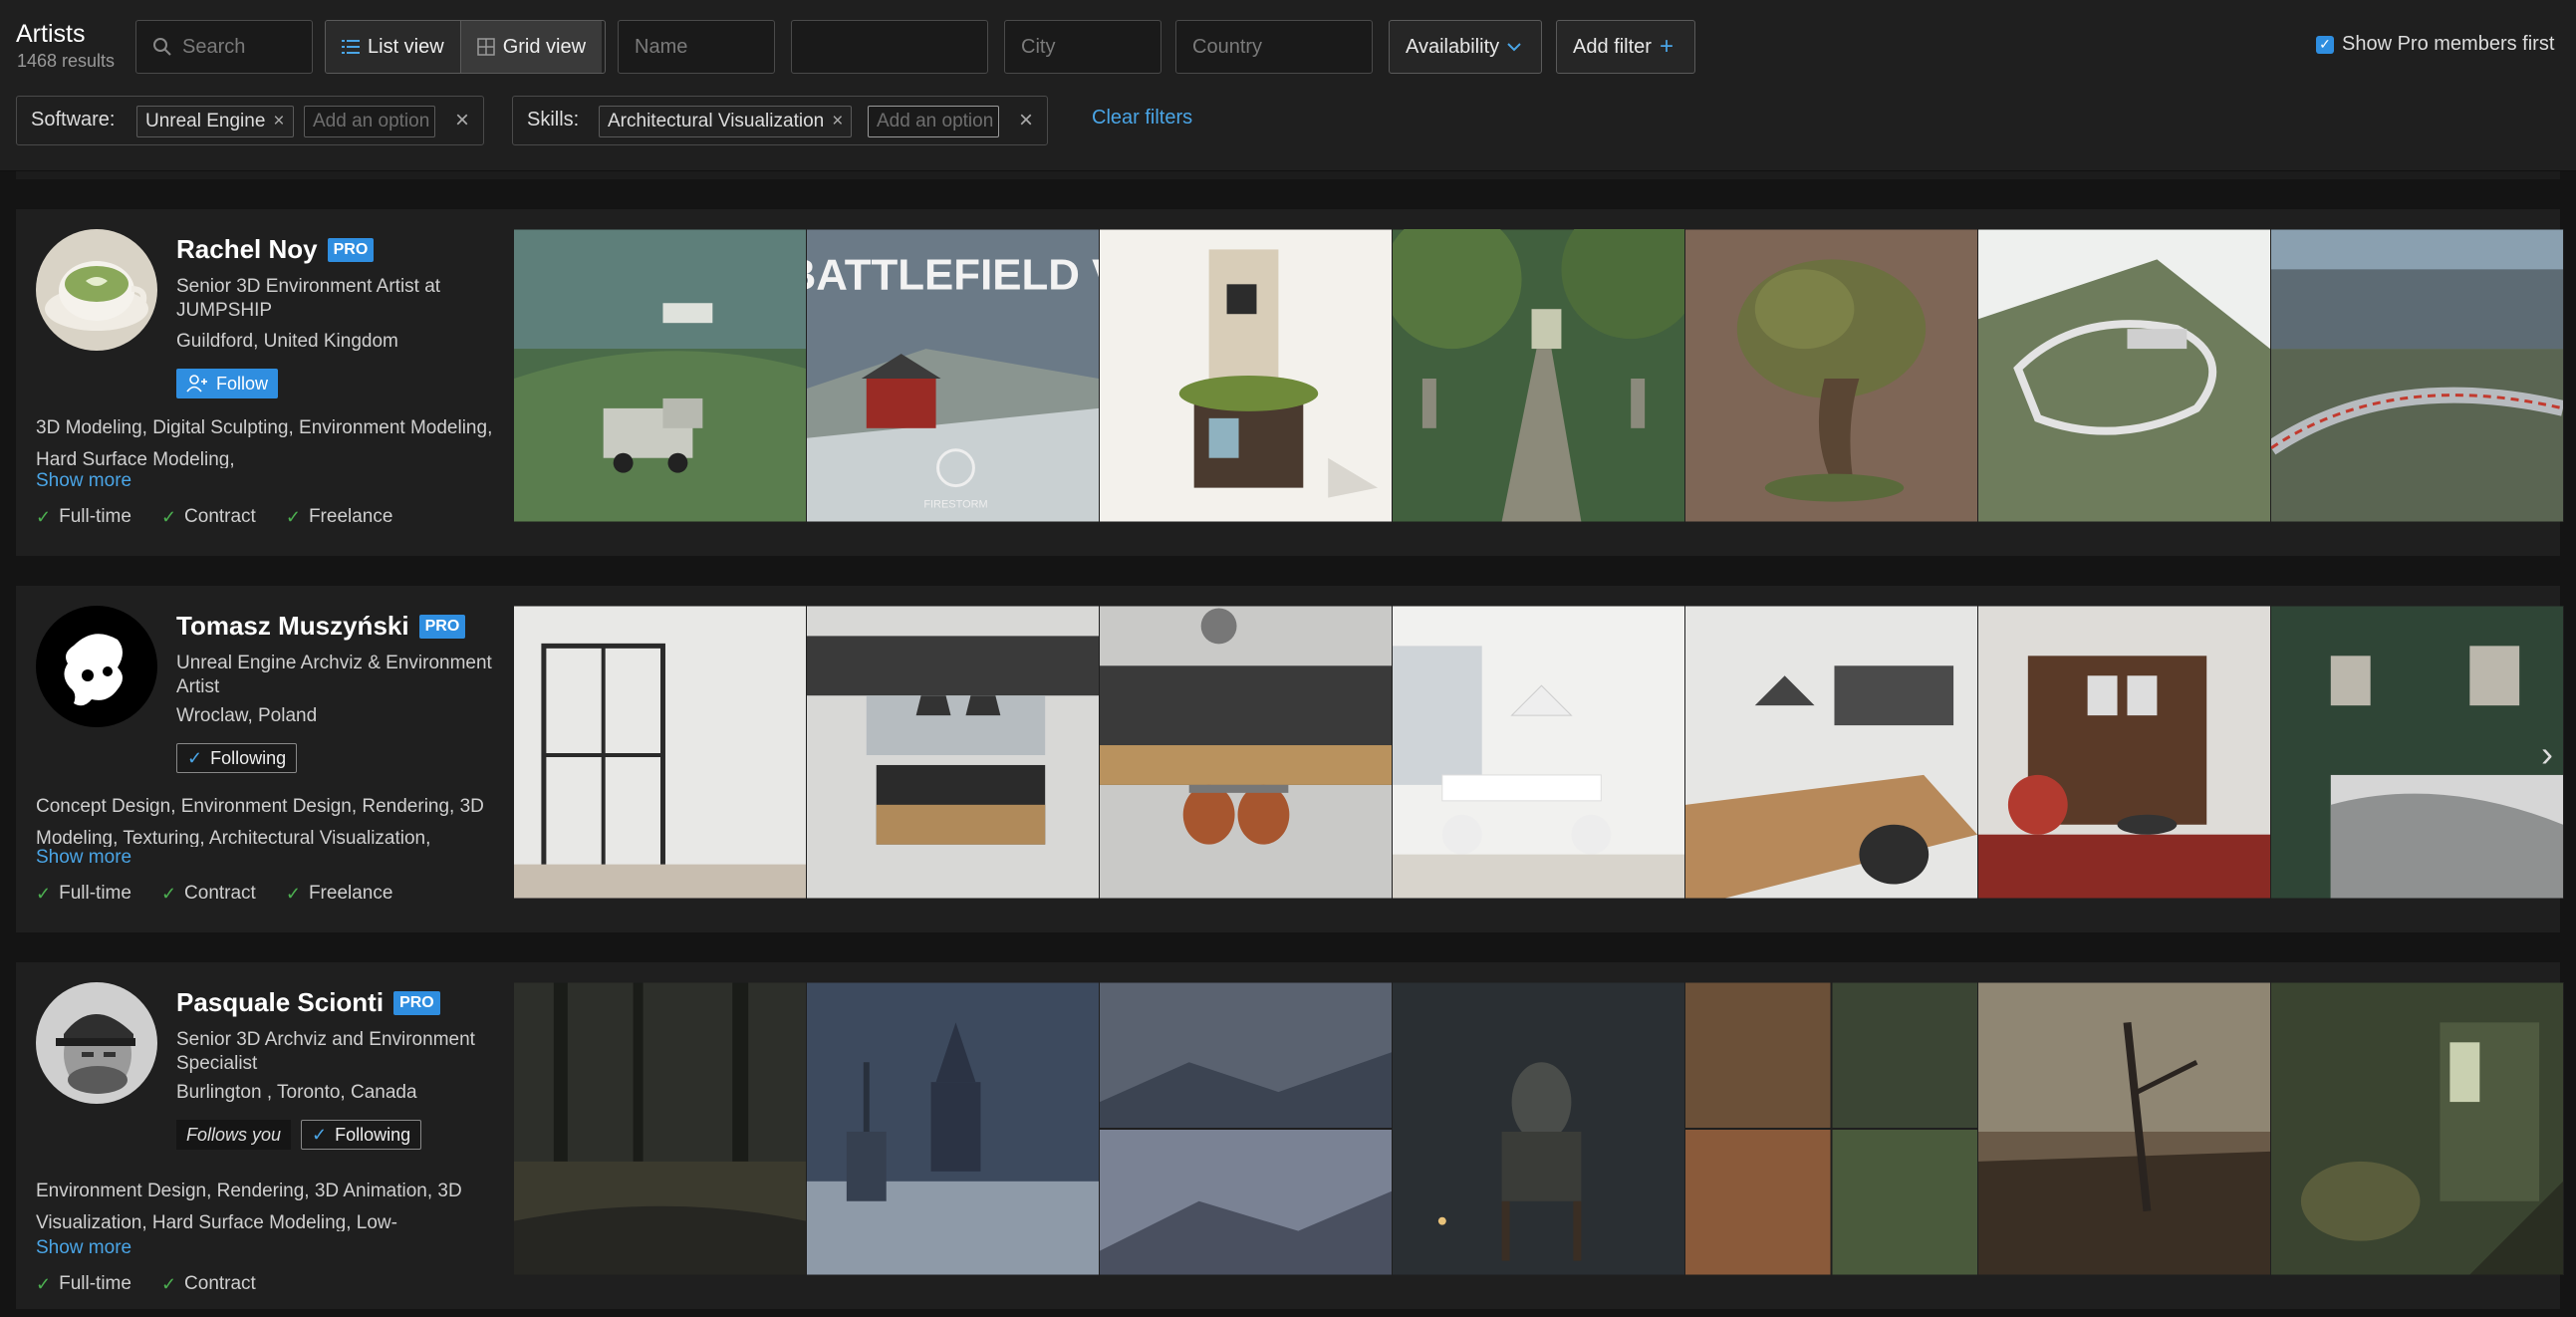 The height and width of the screenshot is (1317, 2576). I want to click on clear-filters-link: Clear filters, so click(1142, 118).